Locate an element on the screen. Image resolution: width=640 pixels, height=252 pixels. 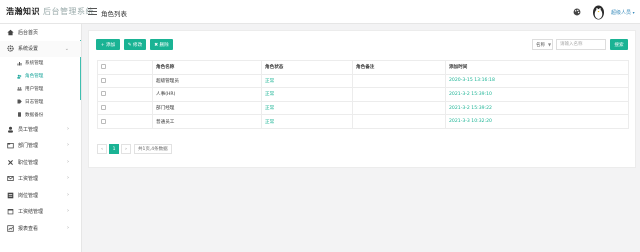
role-name-cell: 普通员工 is located at coordinates (207, 121).